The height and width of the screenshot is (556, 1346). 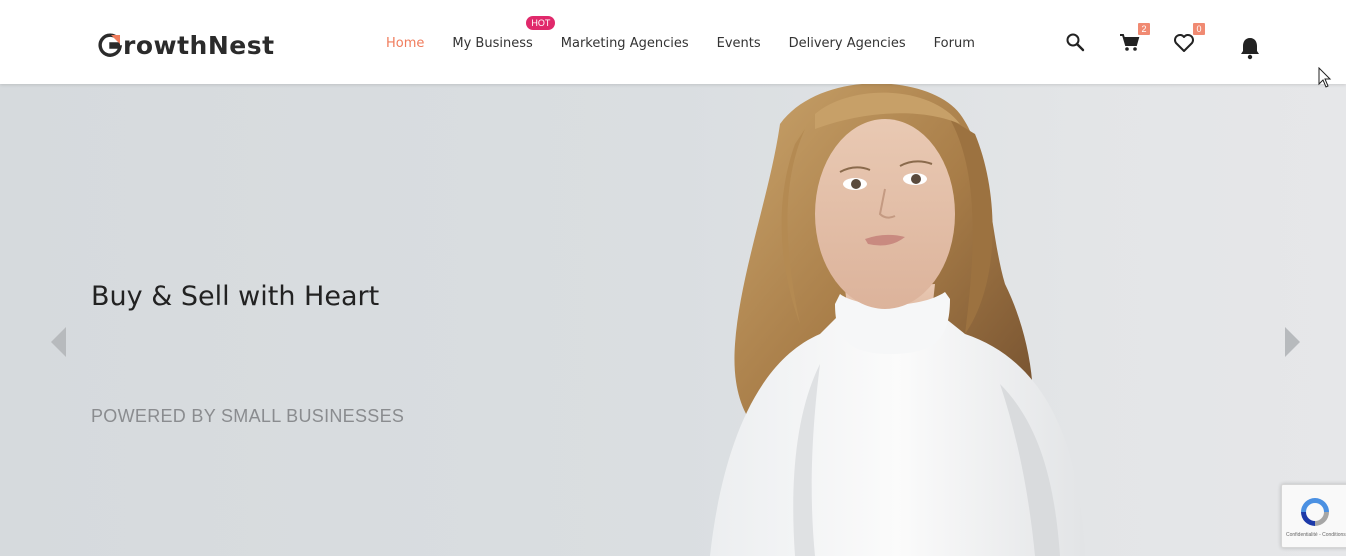 What do you see at coordinates (1144, 29) in the screenshot?
I see `cart-count-badge: 2` at bounding box center [1144, 29].